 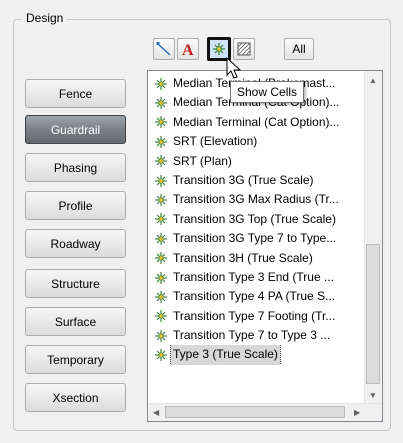 What do you see at coordinates (373, 80) in the screenshot?
I see `scroll-up-icon: ▲` at bounding box center [373, 80].